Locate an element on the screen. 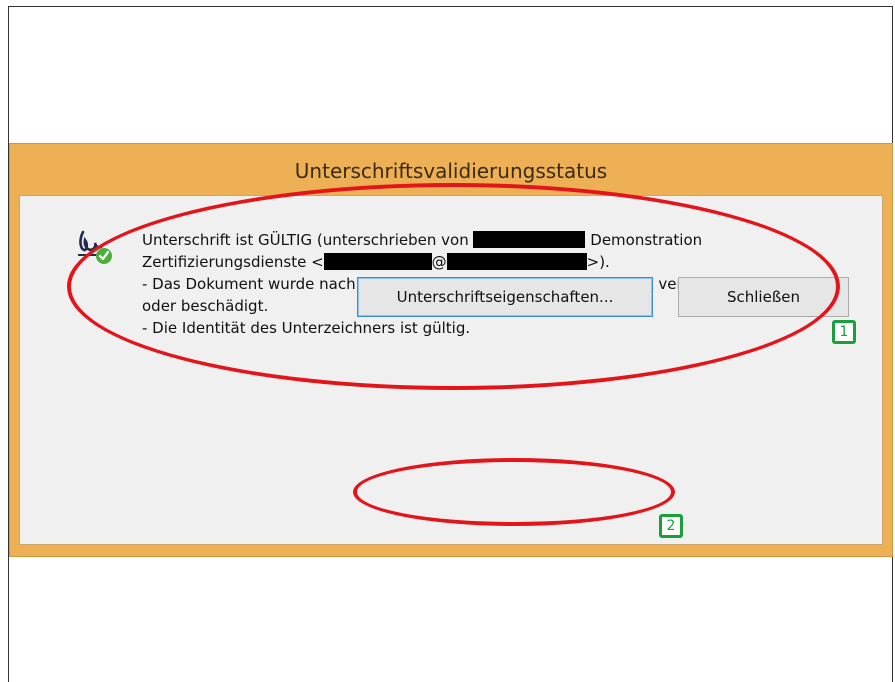 The image size is (895, 682). message-line-2-at: @ is located at coordinates (439, 262).